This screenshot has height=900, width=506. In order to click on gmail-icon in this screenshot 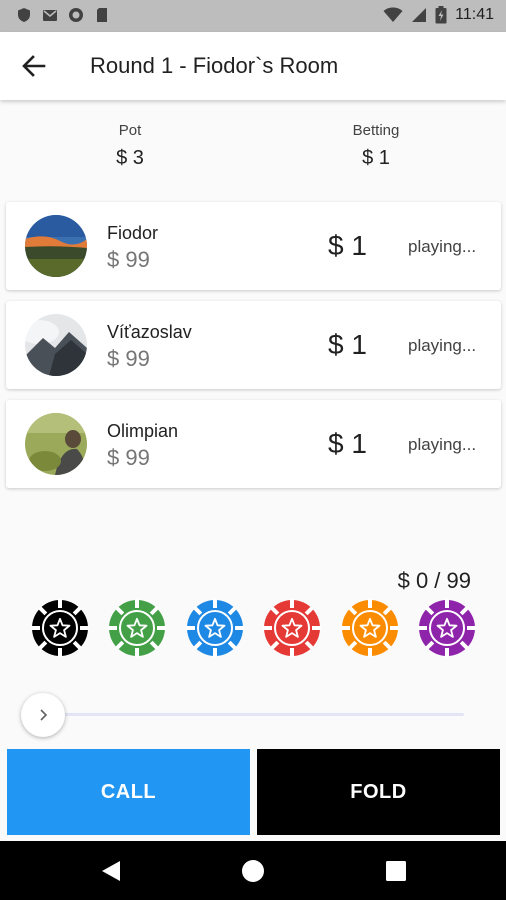, I will do `click(50, 15)`.